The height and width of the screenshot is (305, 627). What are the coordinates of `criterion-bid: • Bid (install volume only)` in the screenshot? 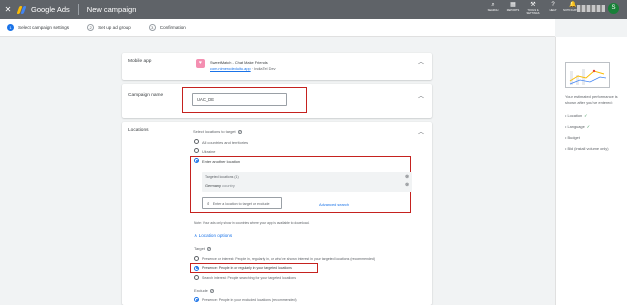 It's located at (587, 148).